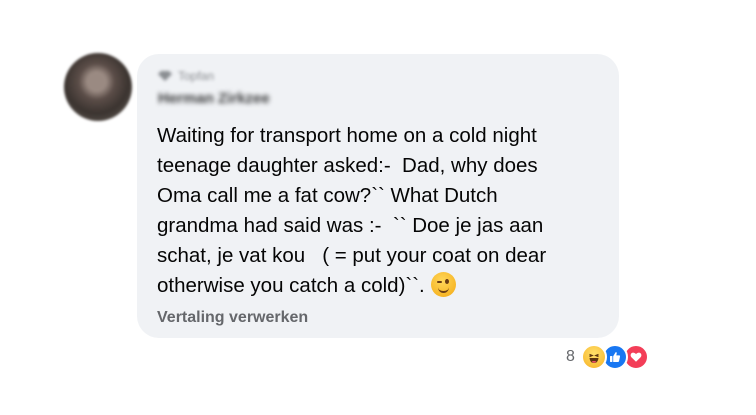  What do you see at coordinates (214, 98) in the screenshot?
I see `comment-author-name: Herman Zirkzee` at bounding box center [214, 98].